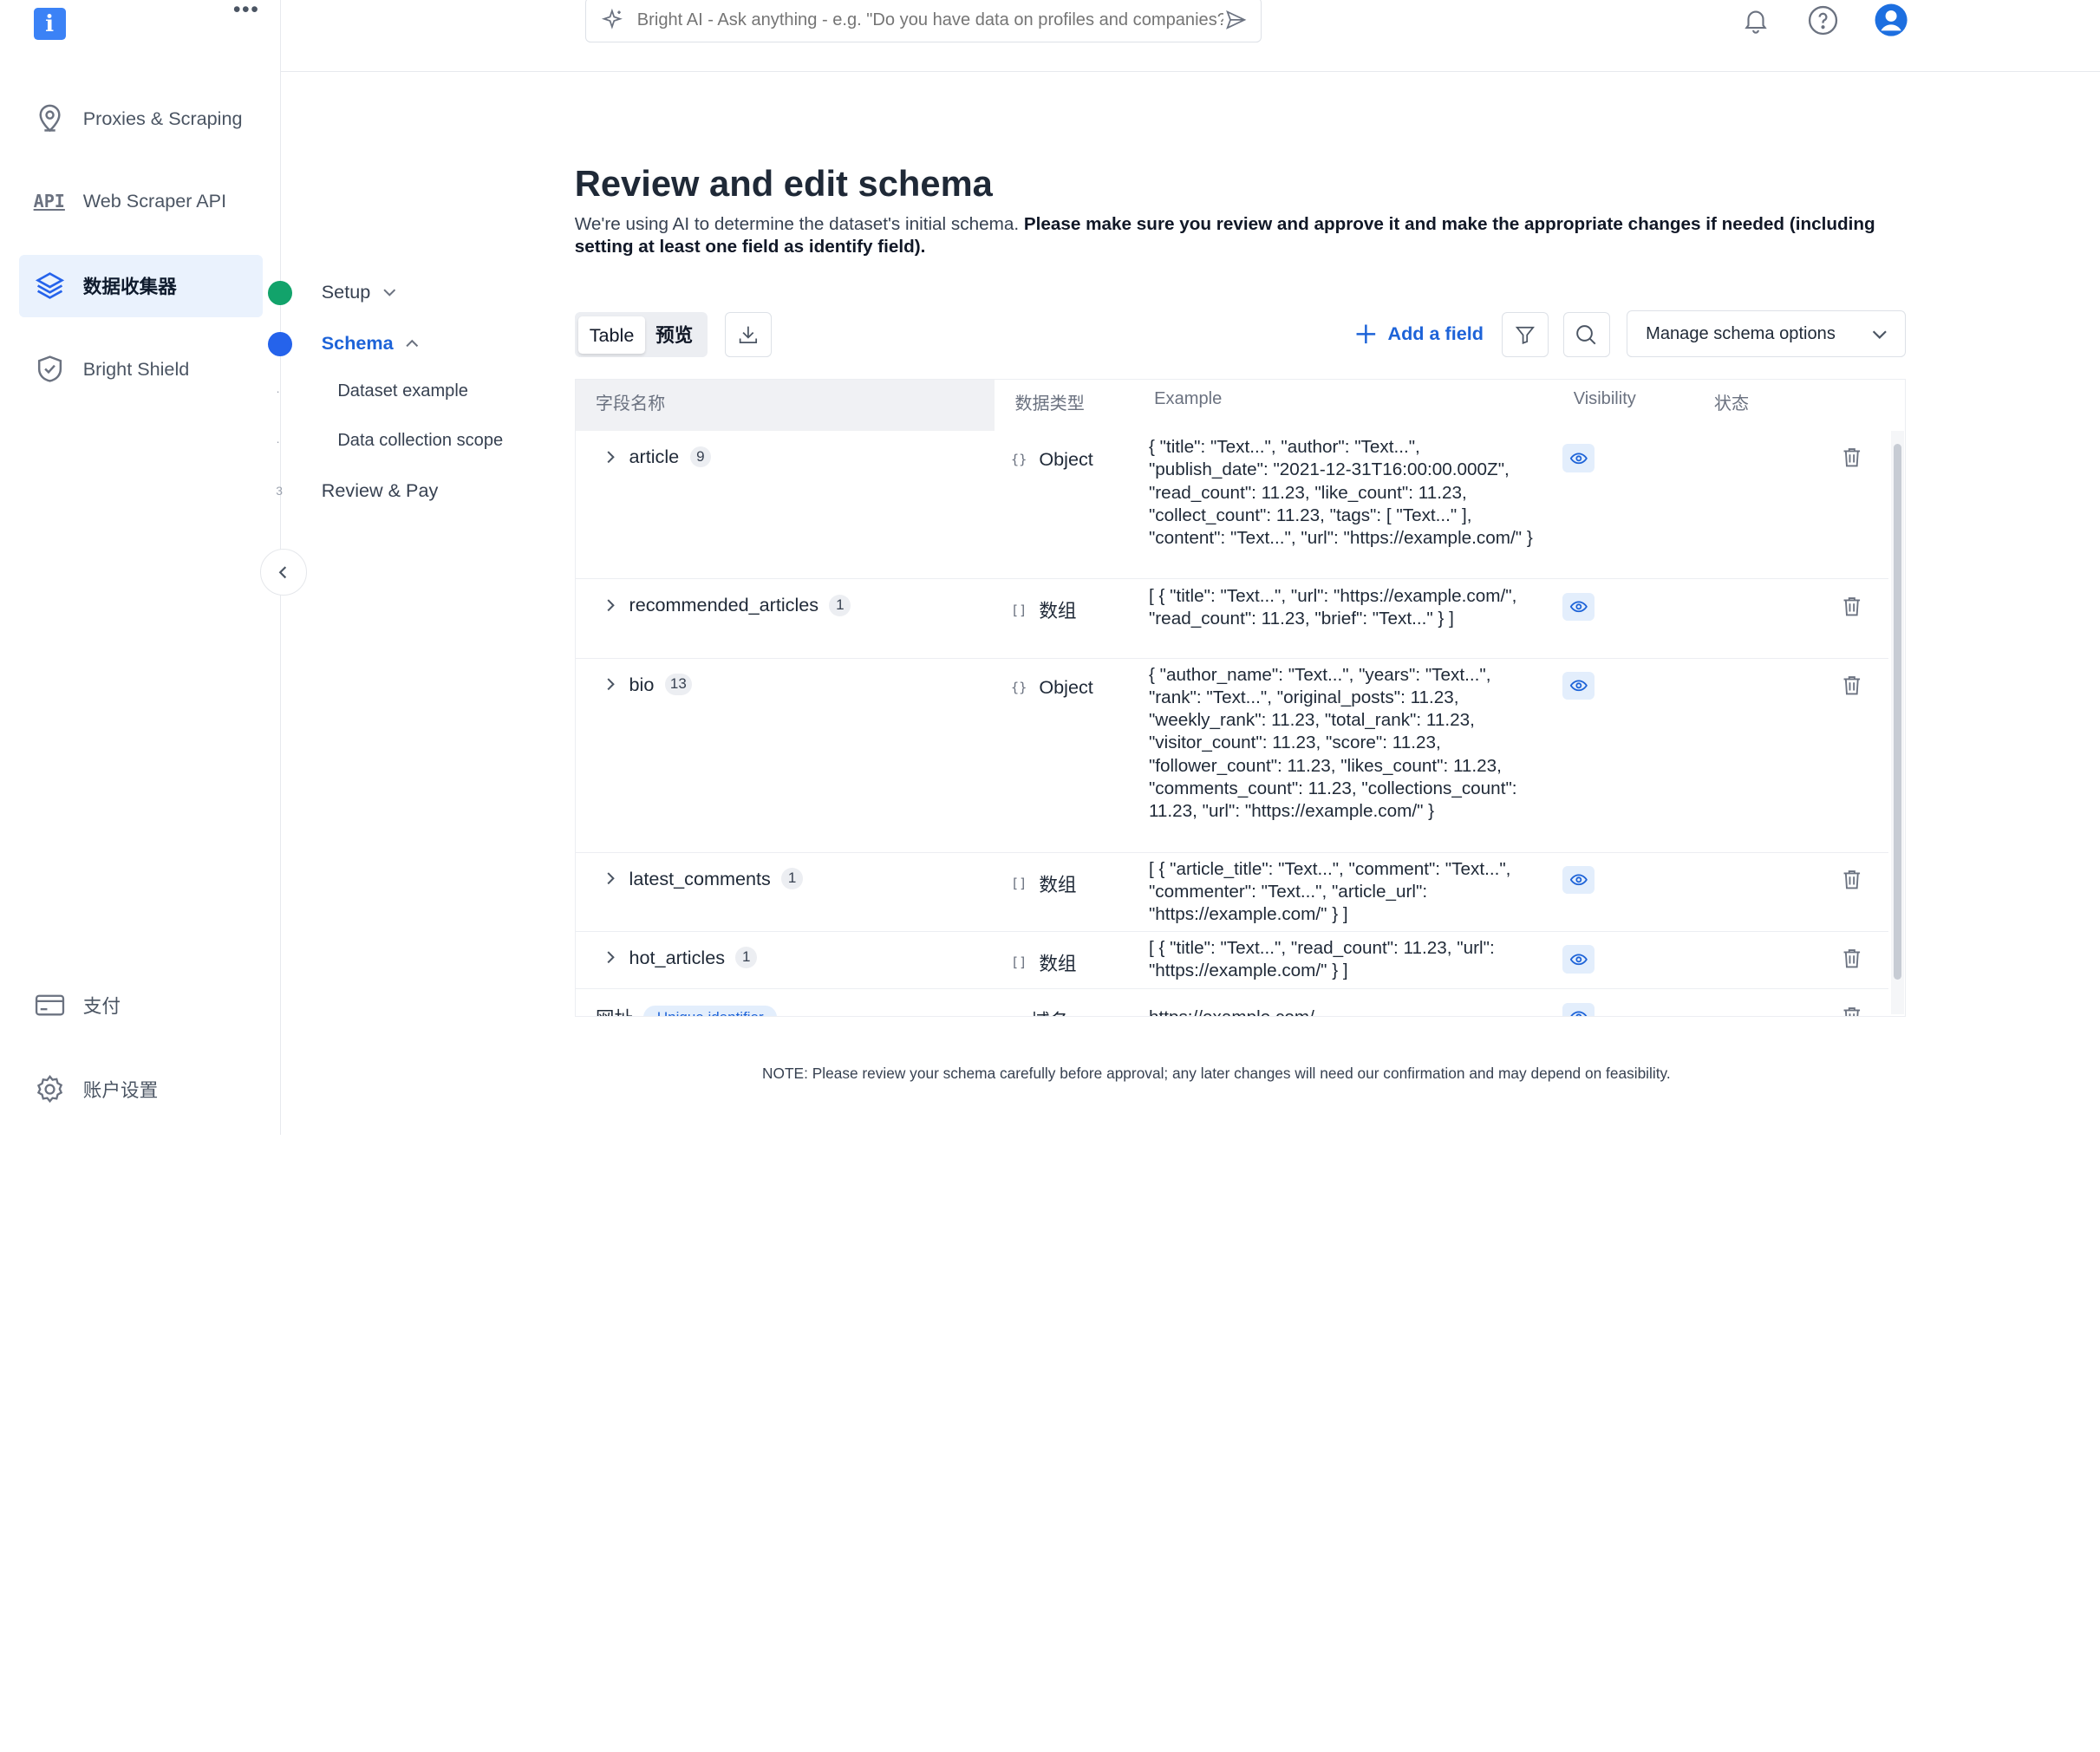 The height and width of the screenshot is (1752, 2100). I want to click on credit-card-icon, so click(49, 1005).